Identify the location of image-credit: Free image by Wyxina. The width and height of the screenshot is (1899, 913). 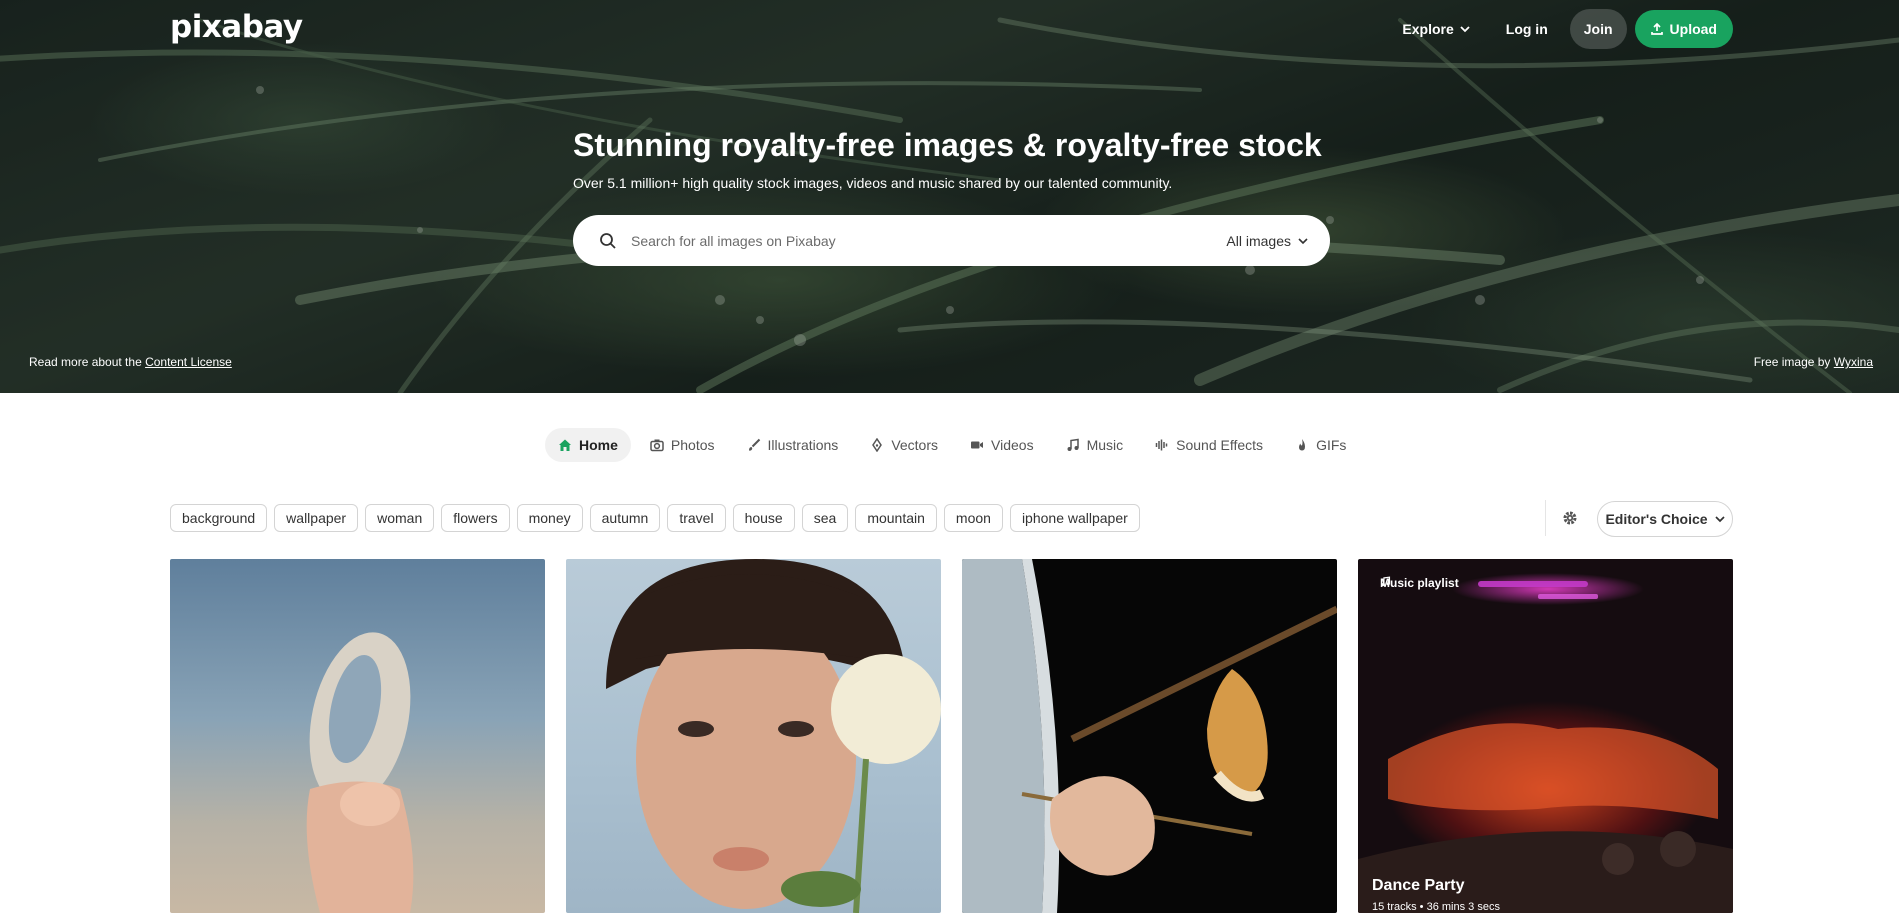
(1813, 362).